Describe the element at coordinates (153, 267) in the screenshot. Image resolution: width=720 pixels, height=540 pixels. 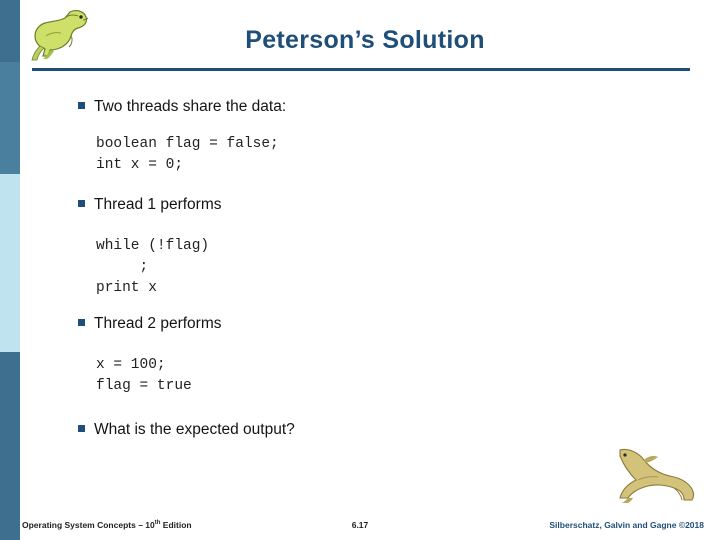
I see `code-block: while (!flag) ; print x` at that location.